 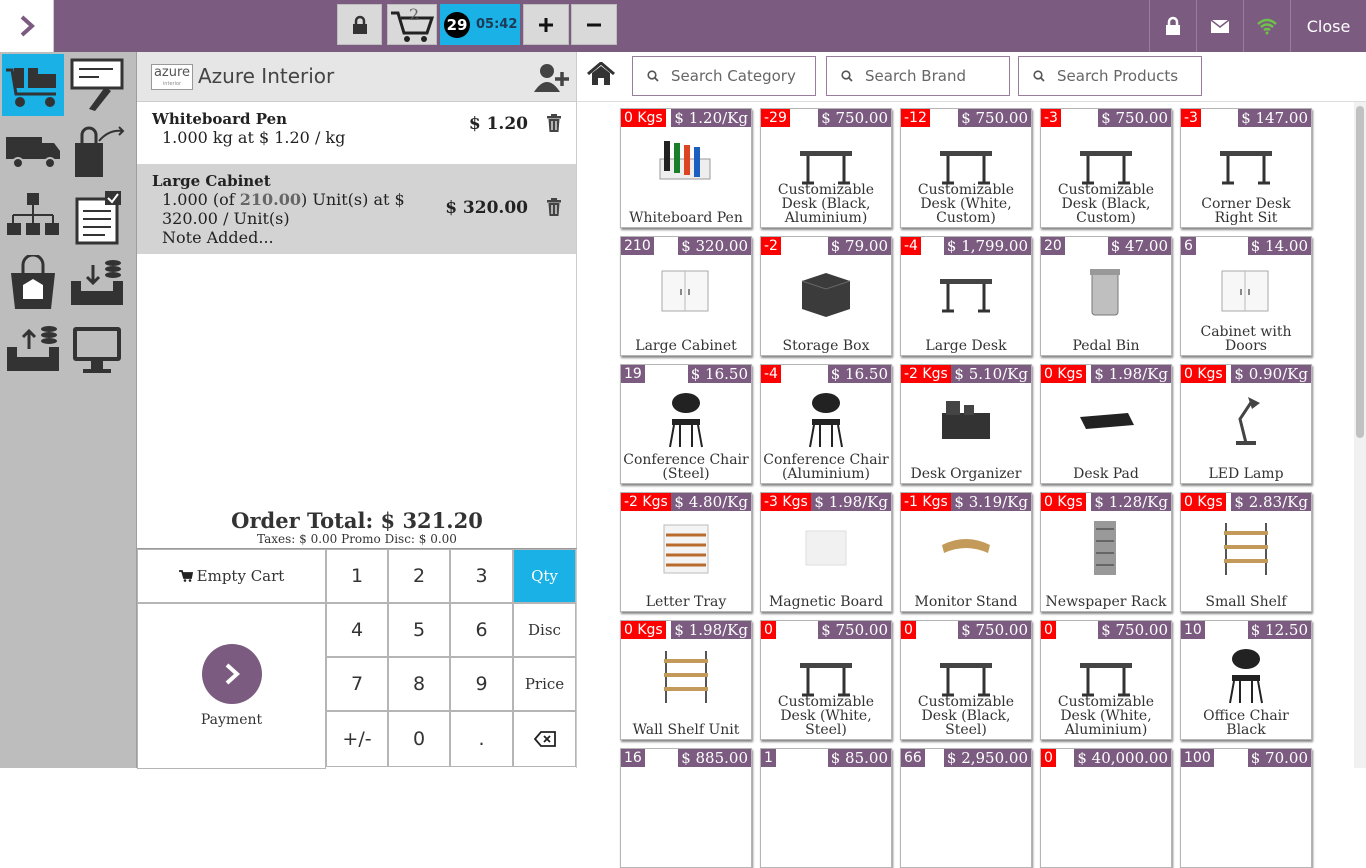 I want to click on payment-button: Payment, so click(x=231, y=686).